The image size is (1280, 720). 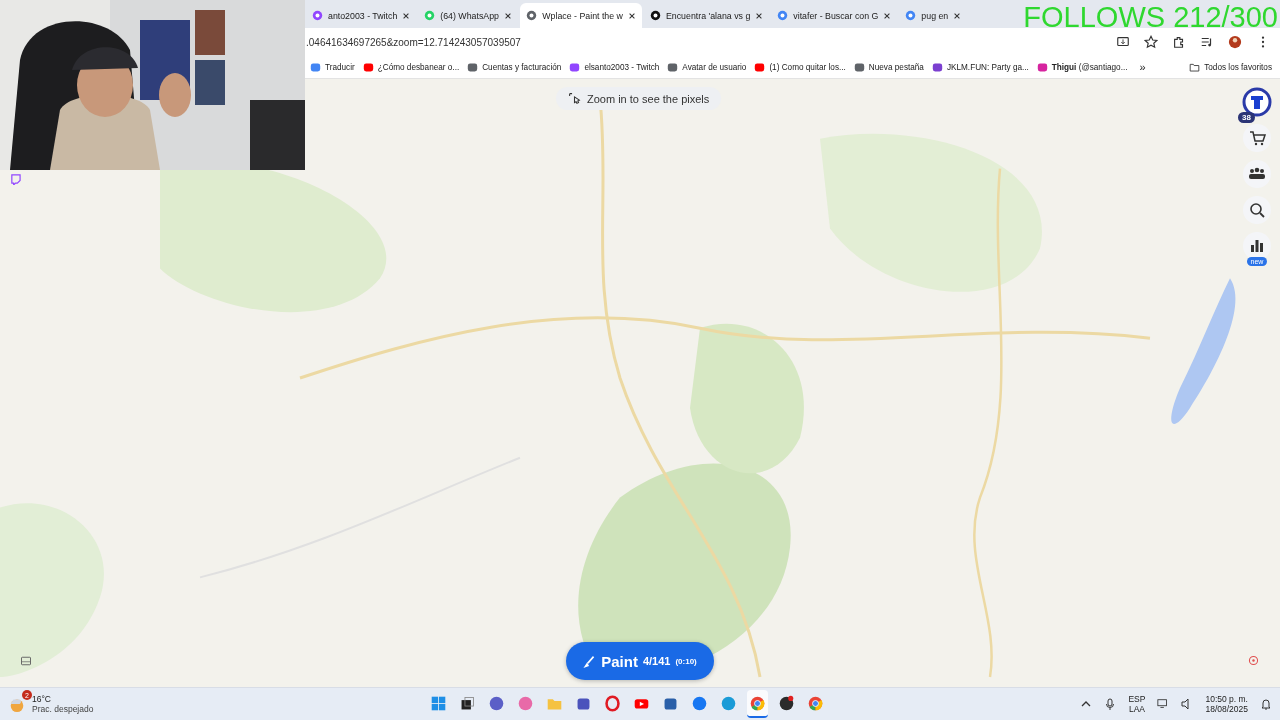 What do you see at coordinates (1137, 704) in the screenshot?
I see `language-indicator: ESP LAA` at bounding box center [1137, 704].